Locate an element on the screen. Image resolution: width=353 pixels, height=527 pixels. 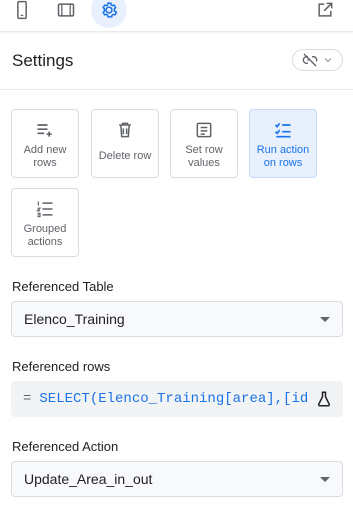
add-rows-icon is located at coordinates (44, 130).